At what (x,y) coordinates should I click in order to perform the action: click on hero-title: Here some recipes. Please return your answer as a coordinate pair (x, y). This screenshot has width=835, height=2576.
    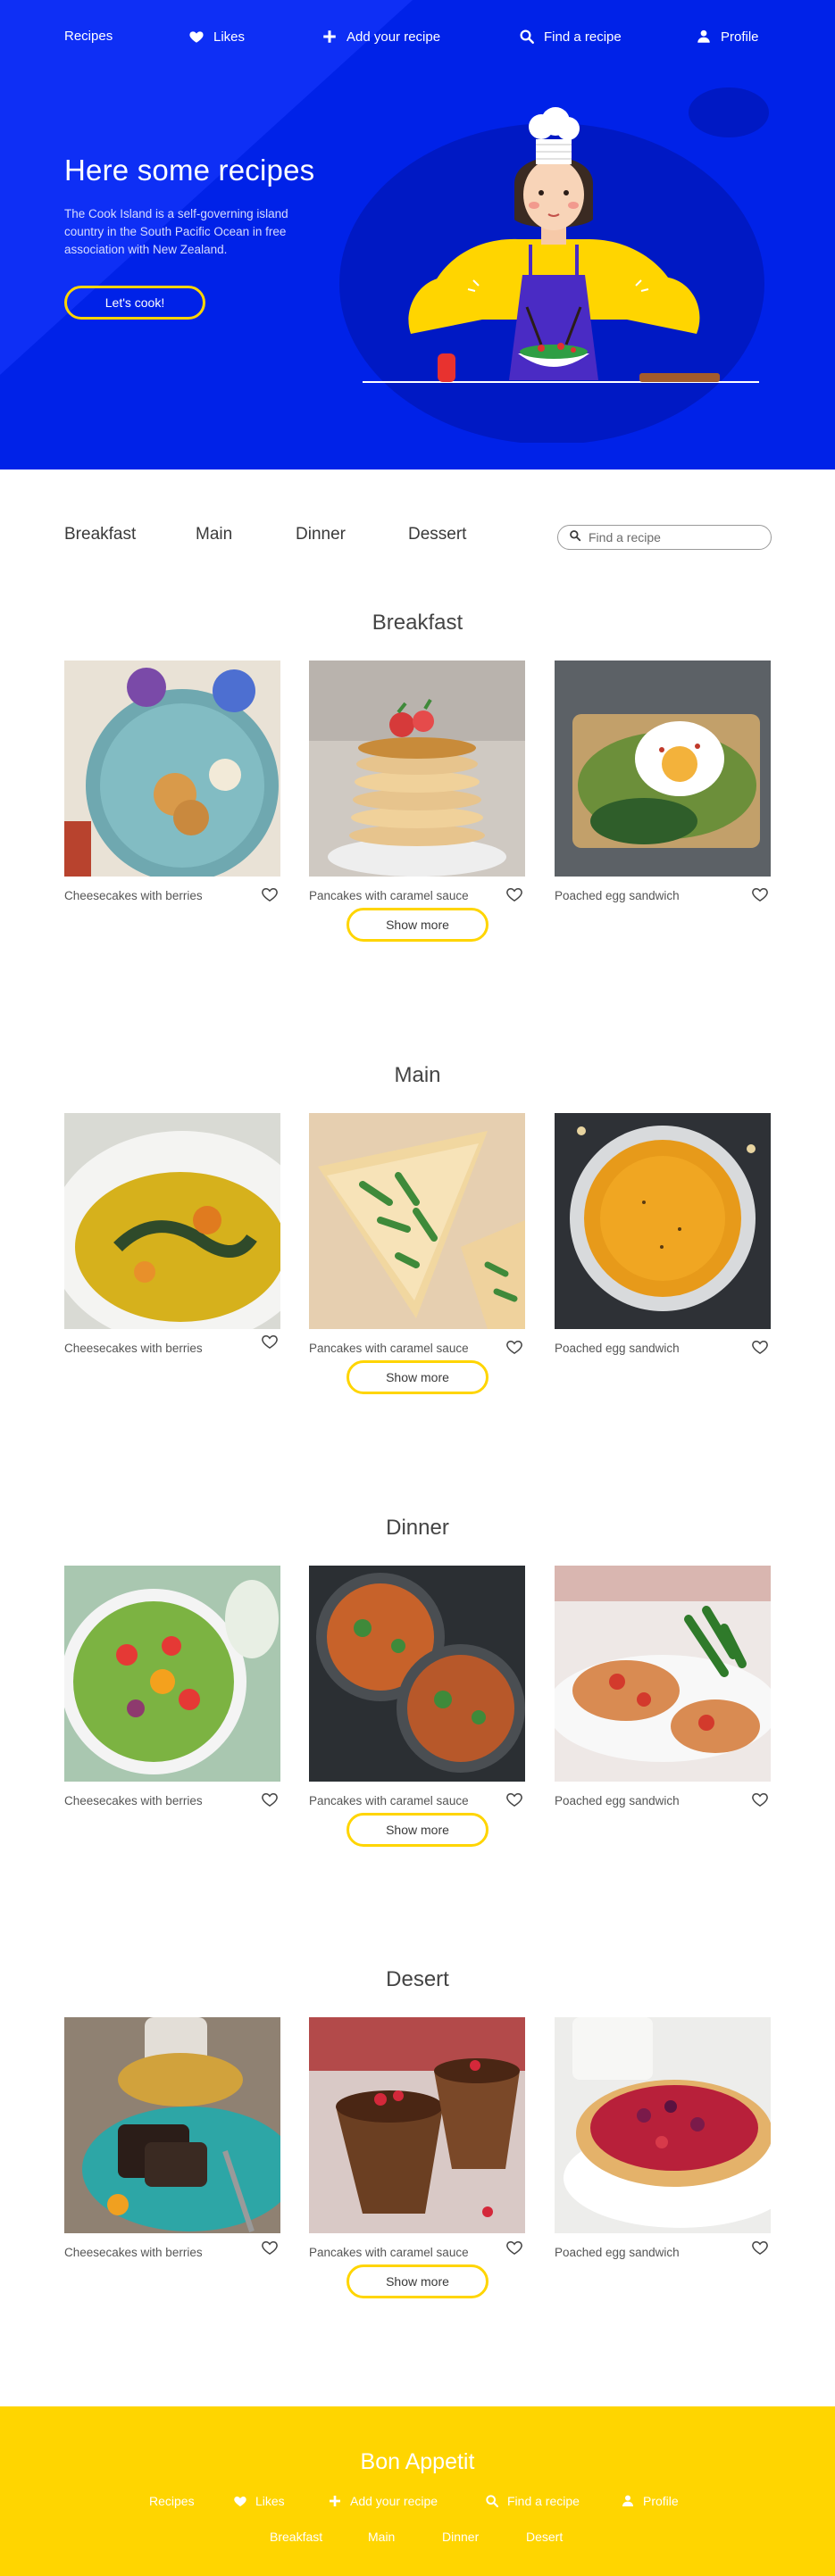
    Looking at the image, I should click on (189, 170).